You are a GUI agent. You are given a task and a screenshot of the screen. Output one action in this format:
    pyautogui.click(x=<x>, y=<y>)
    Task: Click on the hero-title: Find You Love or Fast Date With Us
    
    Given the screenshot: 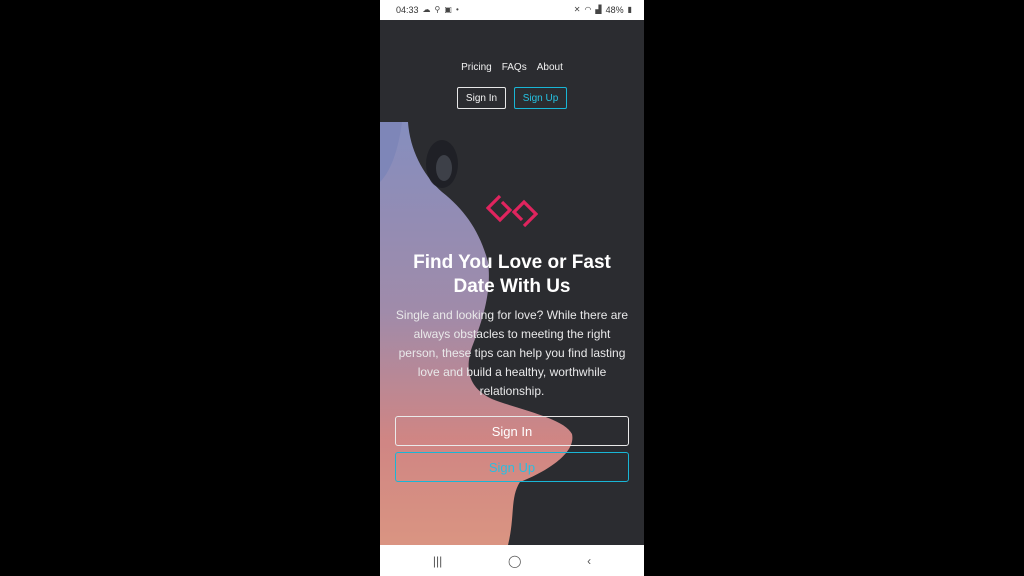 What is the action you would take?
    pyautogui.click(x=512, y=274)
    